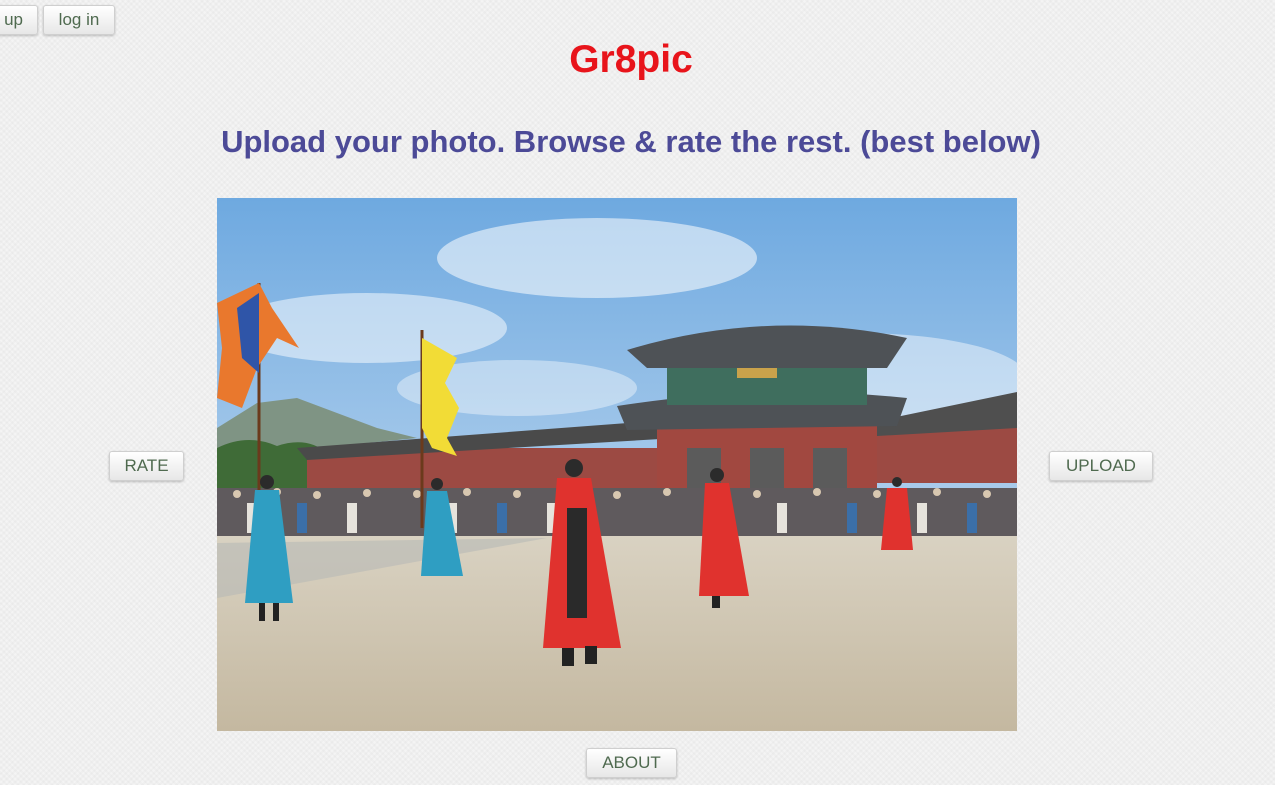  Describe the element at coordinates (146, 466) in the screenshot. I see `rate-button: RATE` at that location.